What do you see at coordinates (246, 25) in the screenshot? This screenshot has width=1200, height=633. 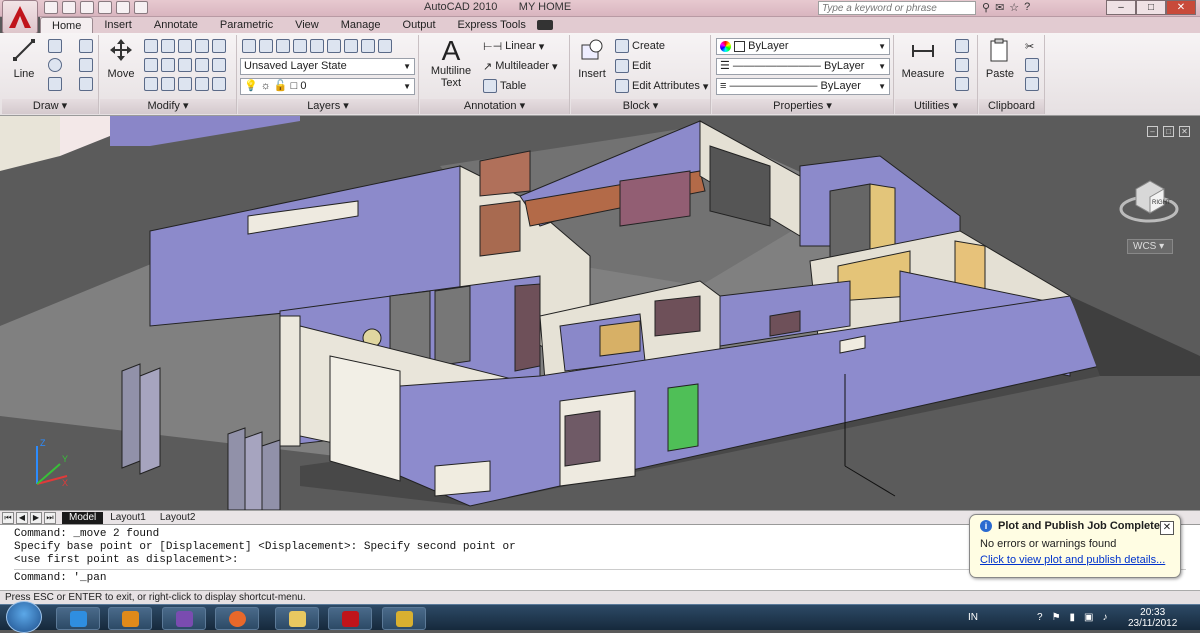 I see `tab-parametric: Parametric` at bounding box center [246, 25].